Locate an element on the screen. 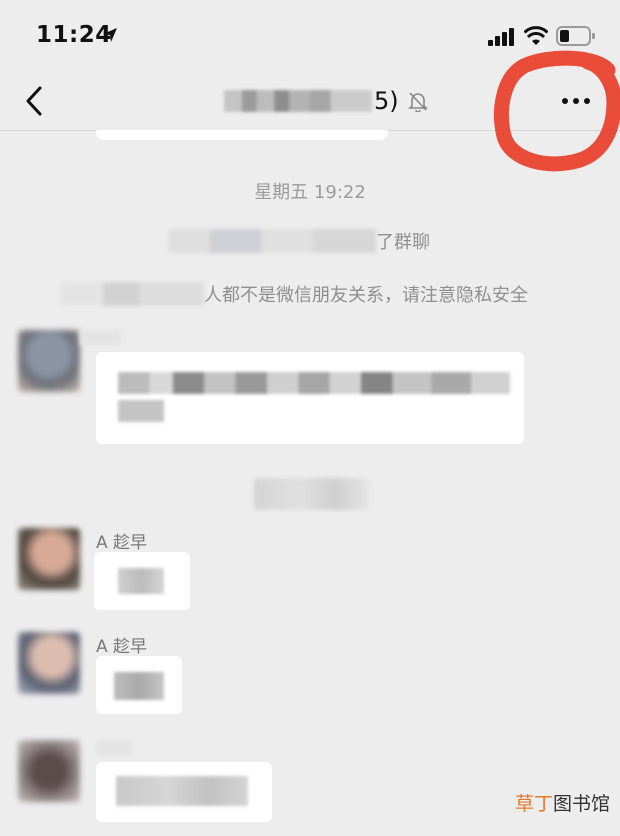  mute-bell-icon is located at coordinates (417, 102).